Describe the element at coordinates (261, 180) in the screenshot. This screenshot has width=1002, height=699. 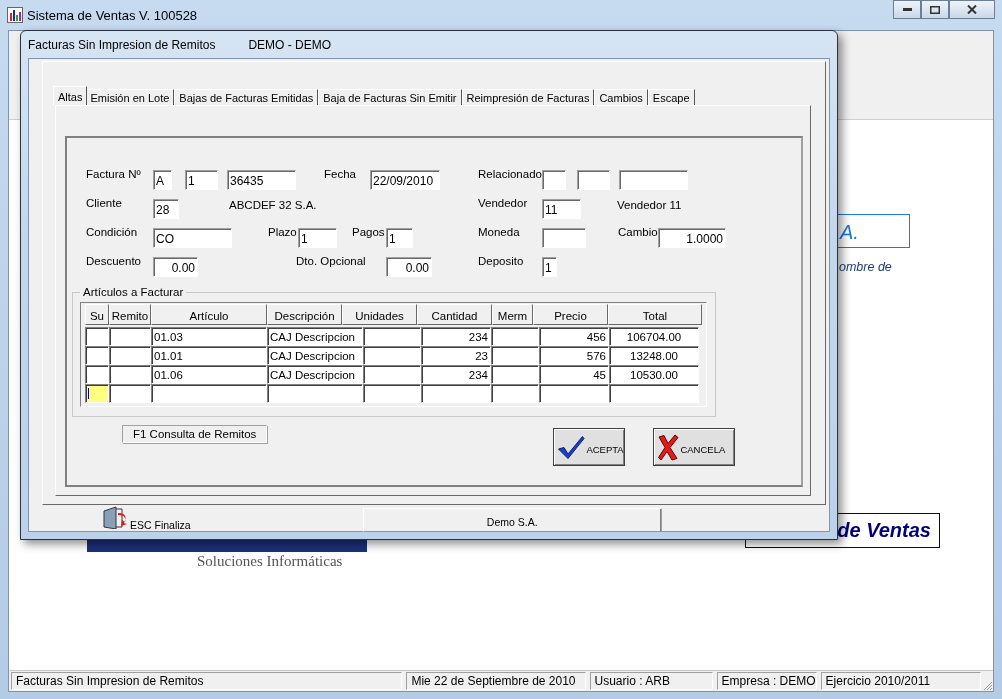
I see `input-field: 36435` at that location.